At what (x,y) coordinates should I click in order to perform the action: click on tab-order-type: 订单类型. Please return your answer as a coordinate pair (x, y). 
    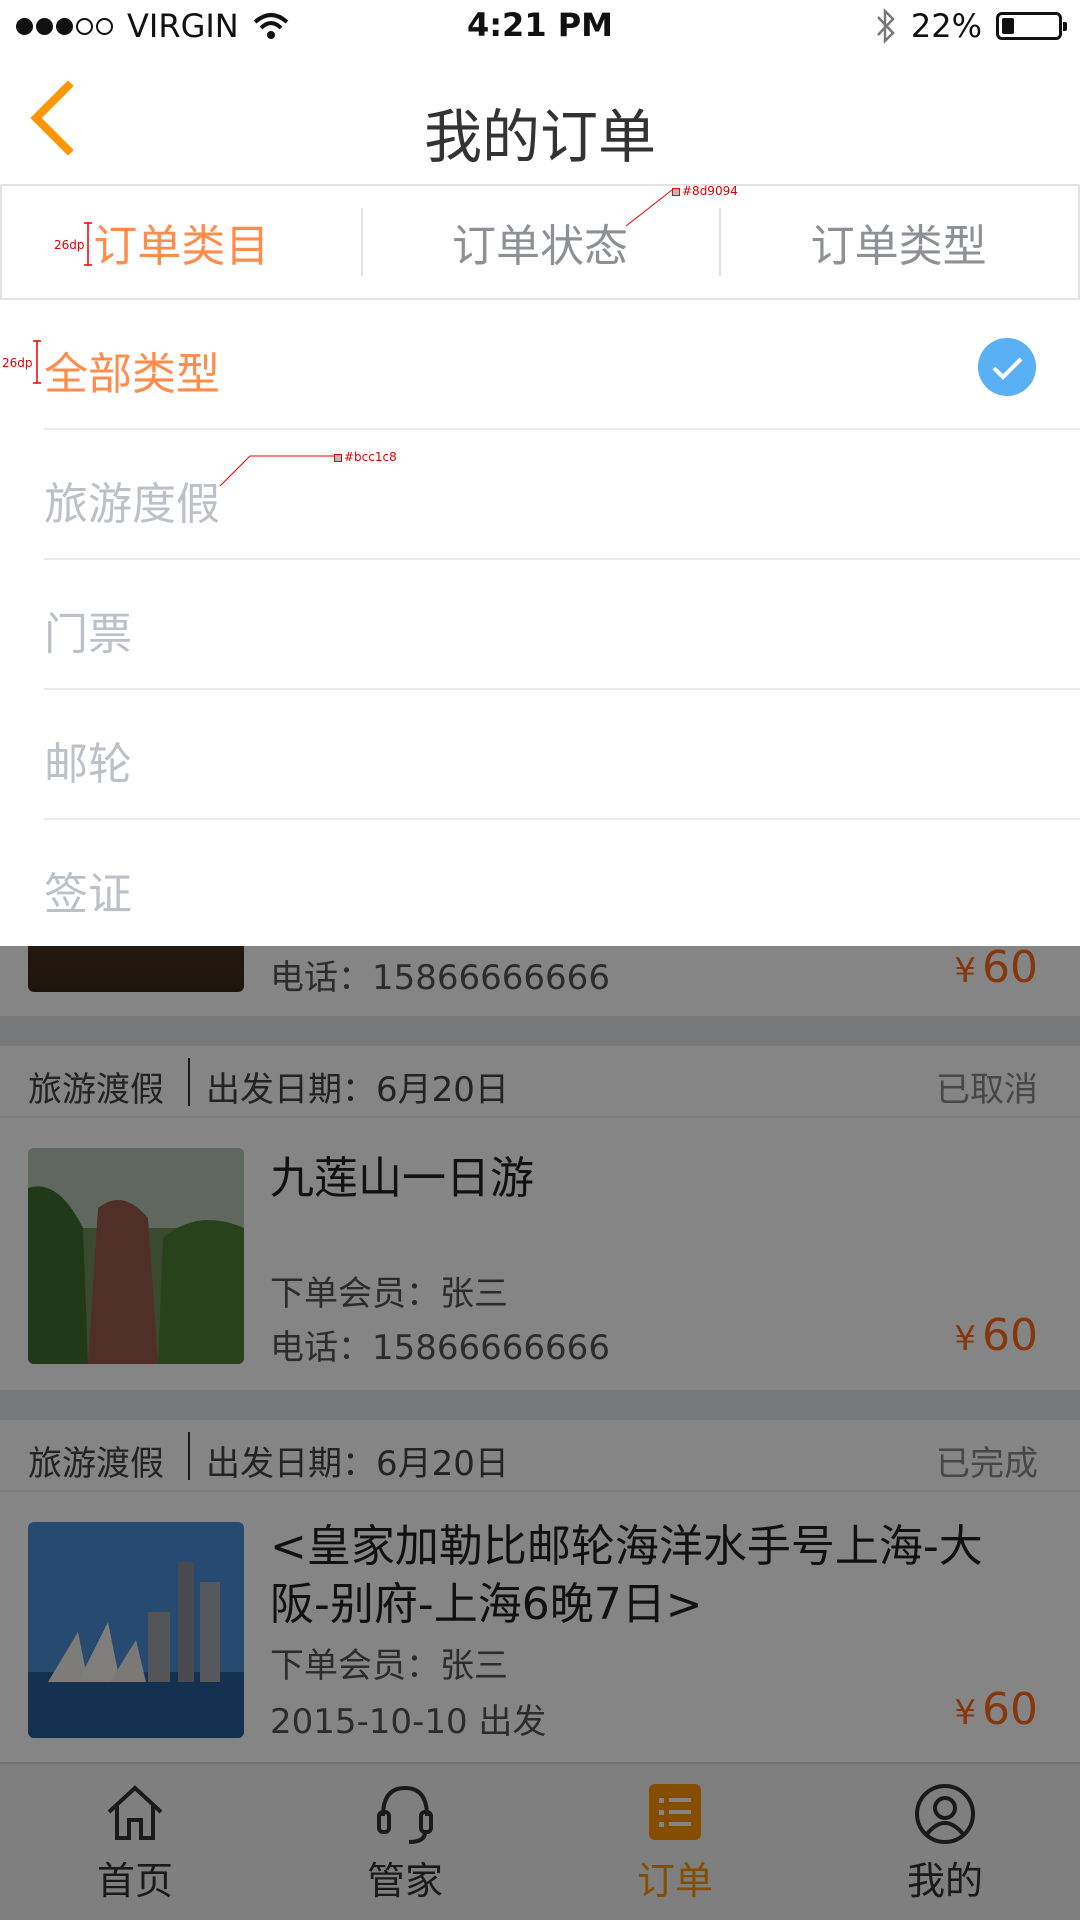
    Looking at the image, I should click on (898, 242).